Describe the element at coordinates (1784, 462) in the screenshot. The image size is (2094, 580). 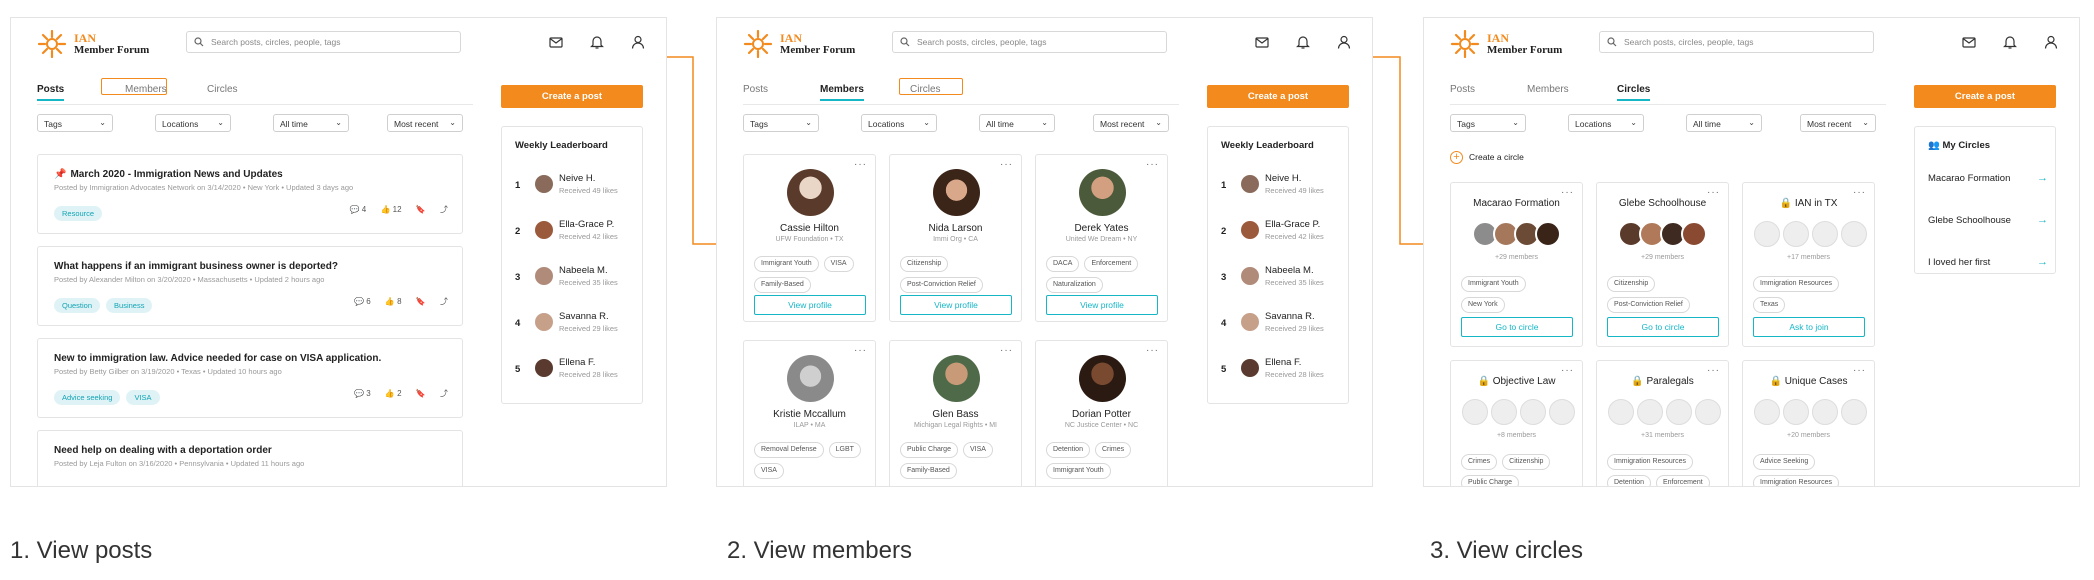
I see `tag-chip: Advice Seeking` at that location.